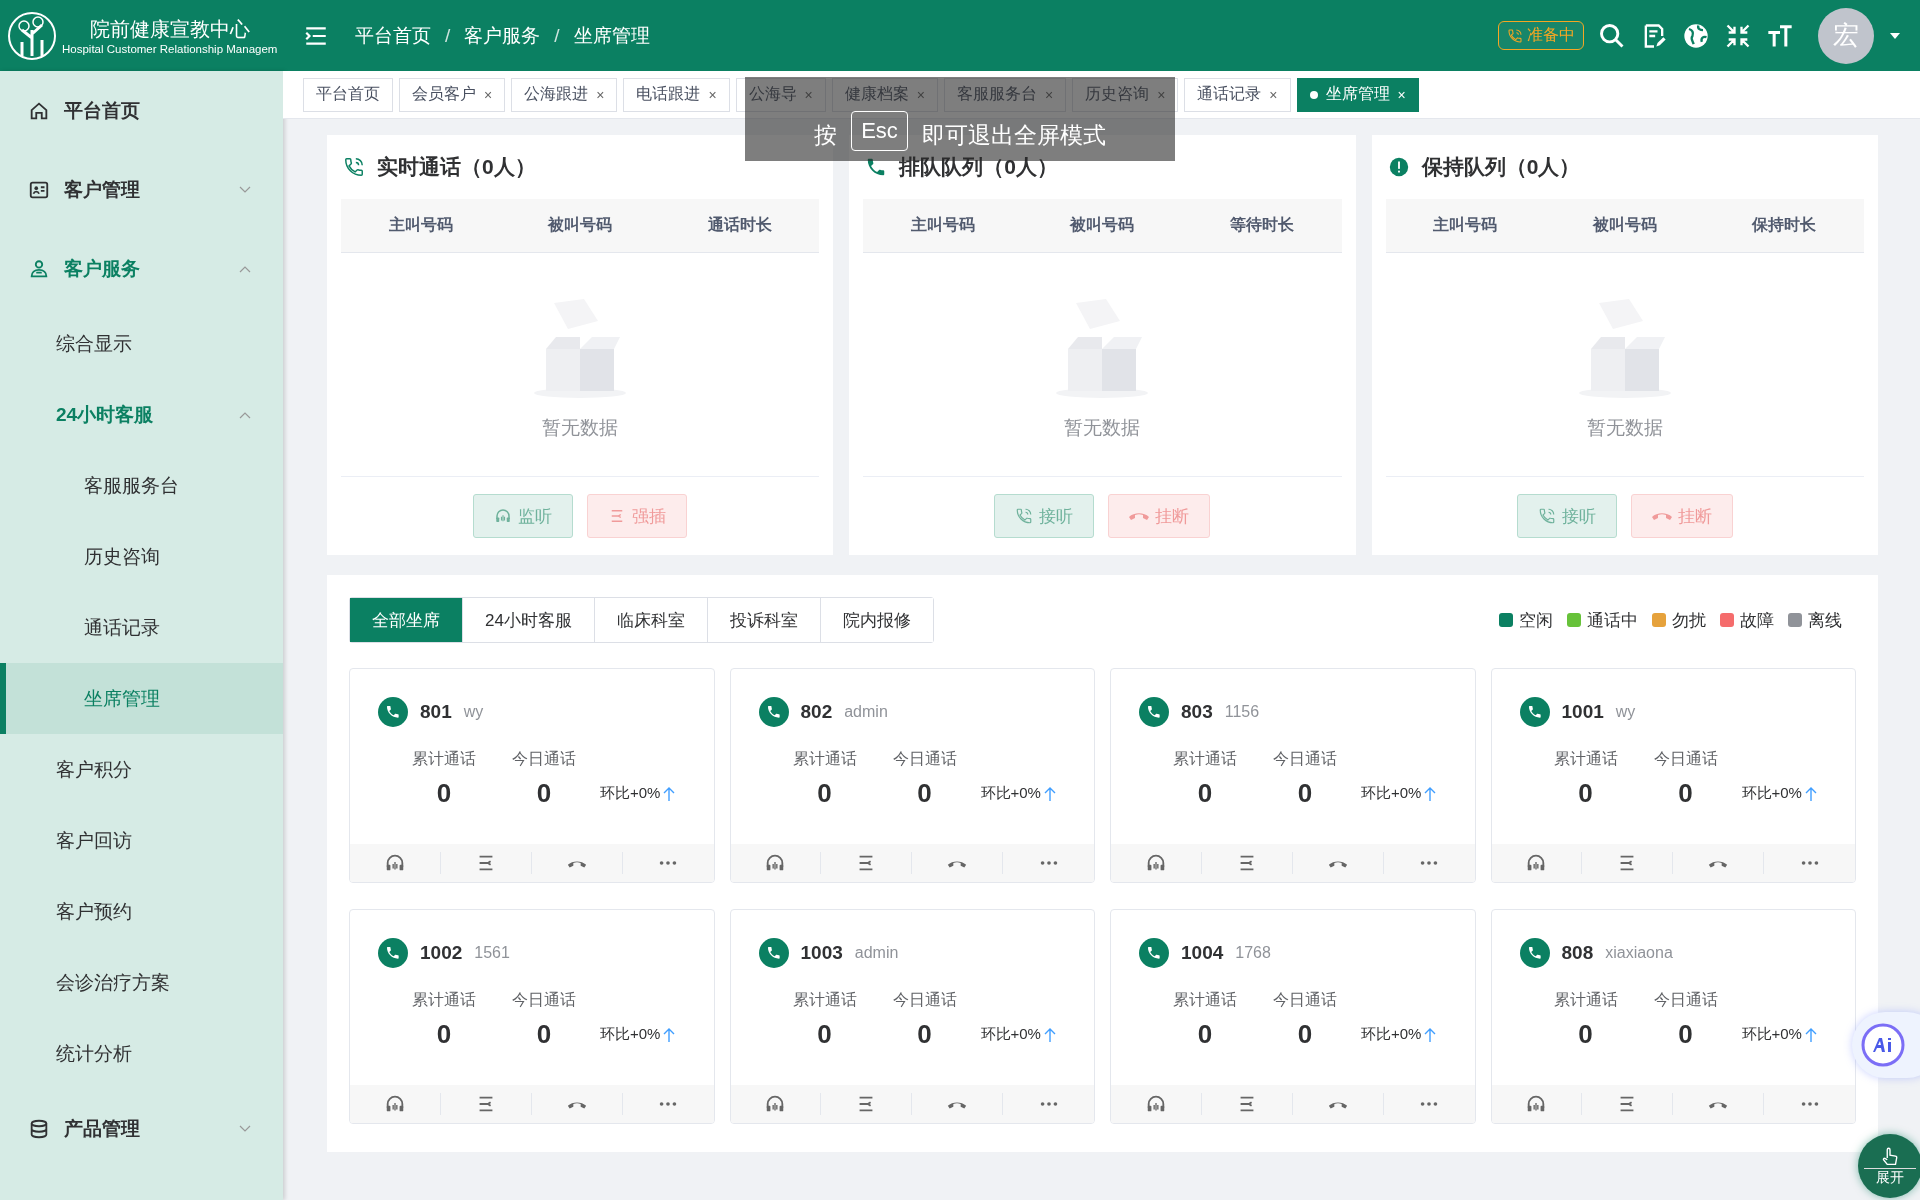 This screenshot has height=1200, width=1920. What do you see at coordinates (1202, 953) in the screenshot?
I see `extension-number: 1004` at bounding box center [1202, 953].